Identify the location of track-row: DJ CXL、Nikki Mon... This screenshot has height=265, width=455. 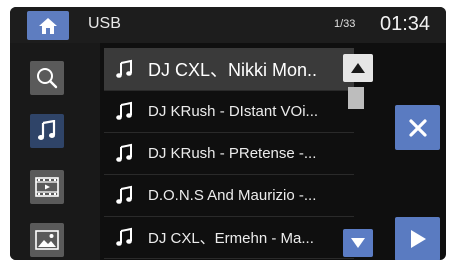
(229, 69).